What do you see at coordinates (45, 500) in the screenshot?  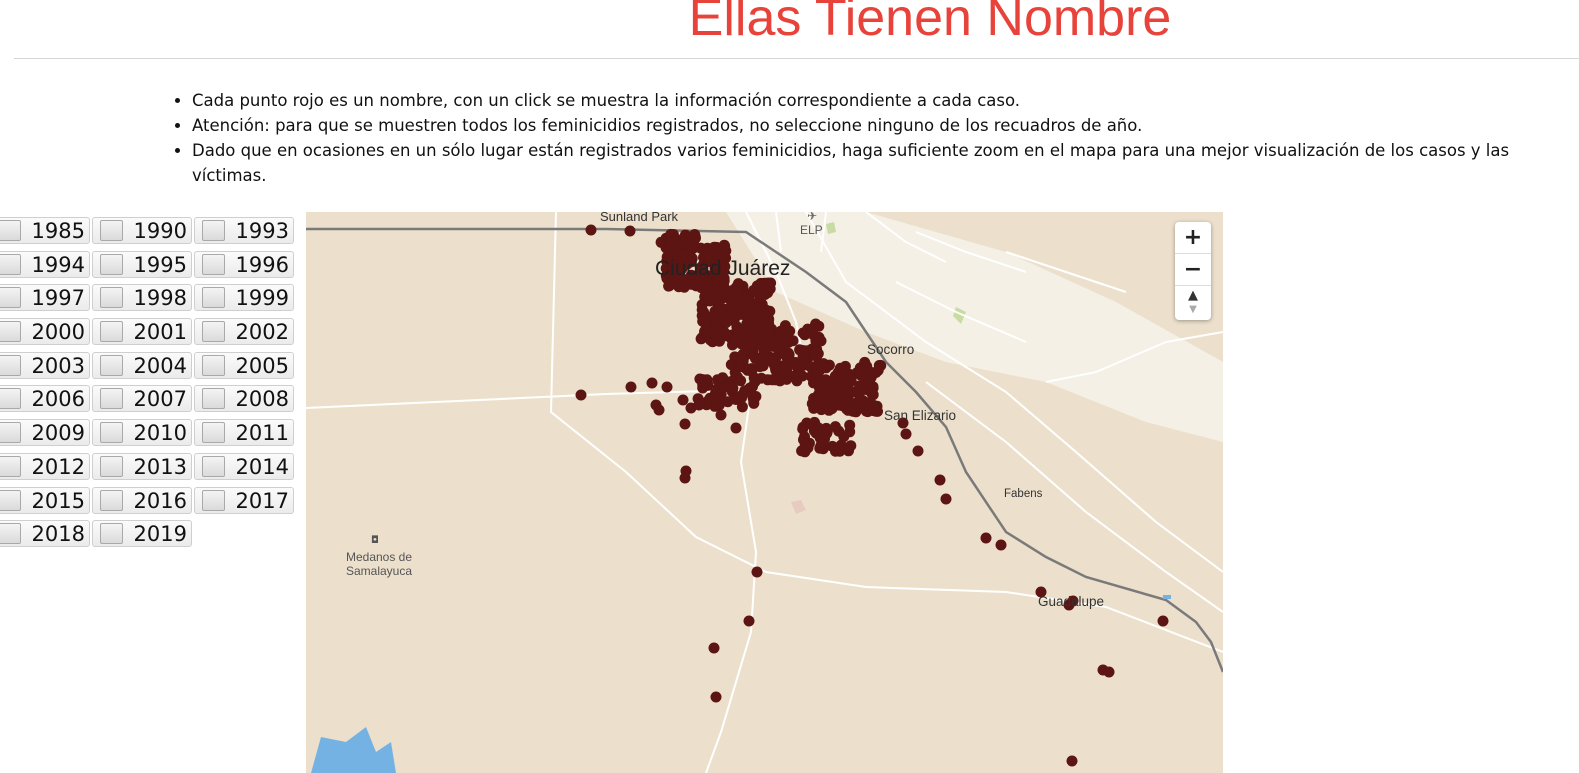 I see `year-toggle: 2015` at bounding box center [45, 500].